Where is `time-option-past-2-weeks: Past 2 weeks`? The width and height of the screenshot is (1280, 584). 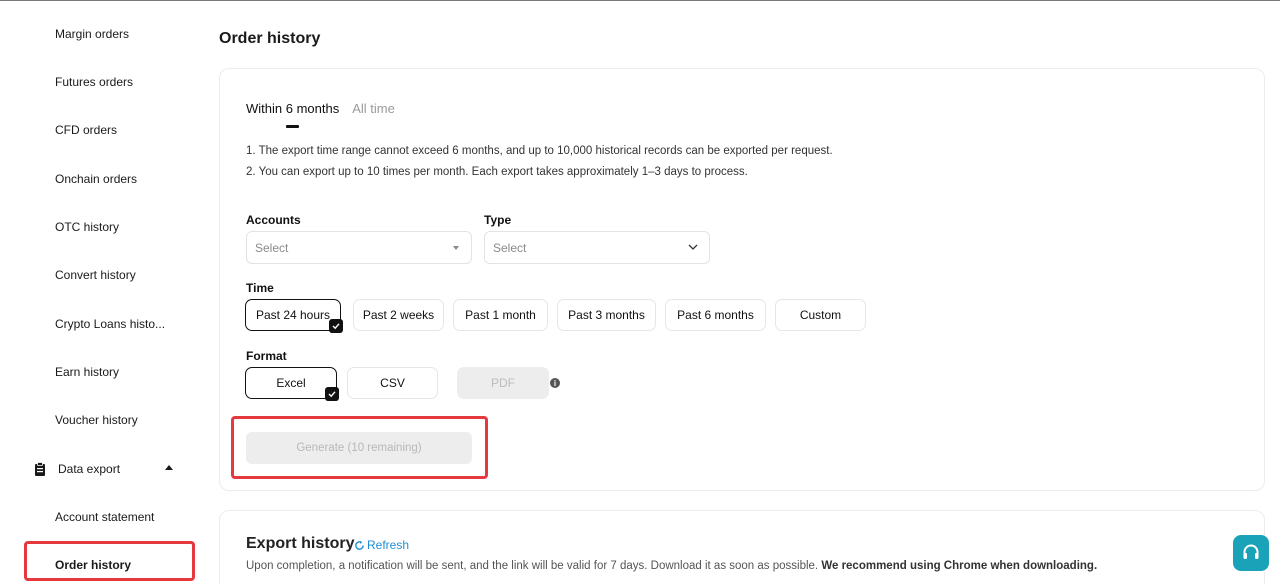 time-option-past-2-weeks: Past 2 weeks is located at coordinates (398, 315).